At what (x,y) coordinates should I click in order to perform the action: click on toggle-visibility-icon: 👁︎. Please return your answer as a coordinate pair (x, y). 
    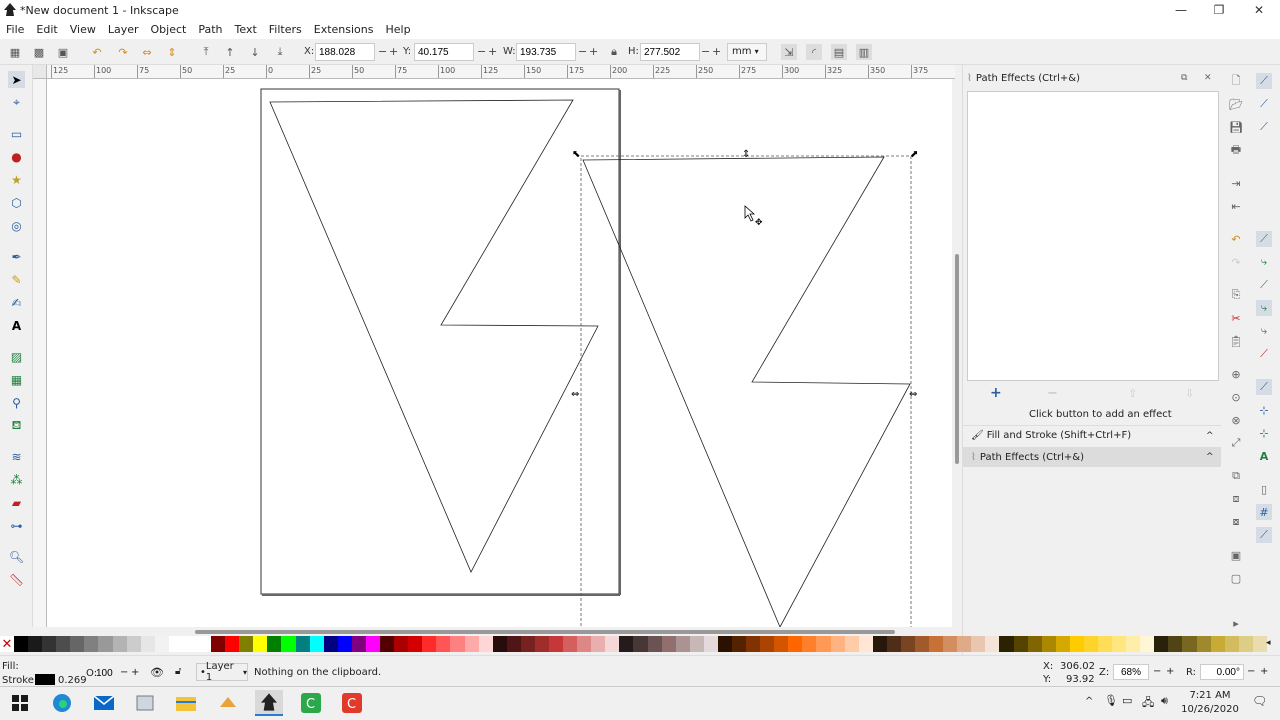
    Looking at the image, I should click on (157, 672).